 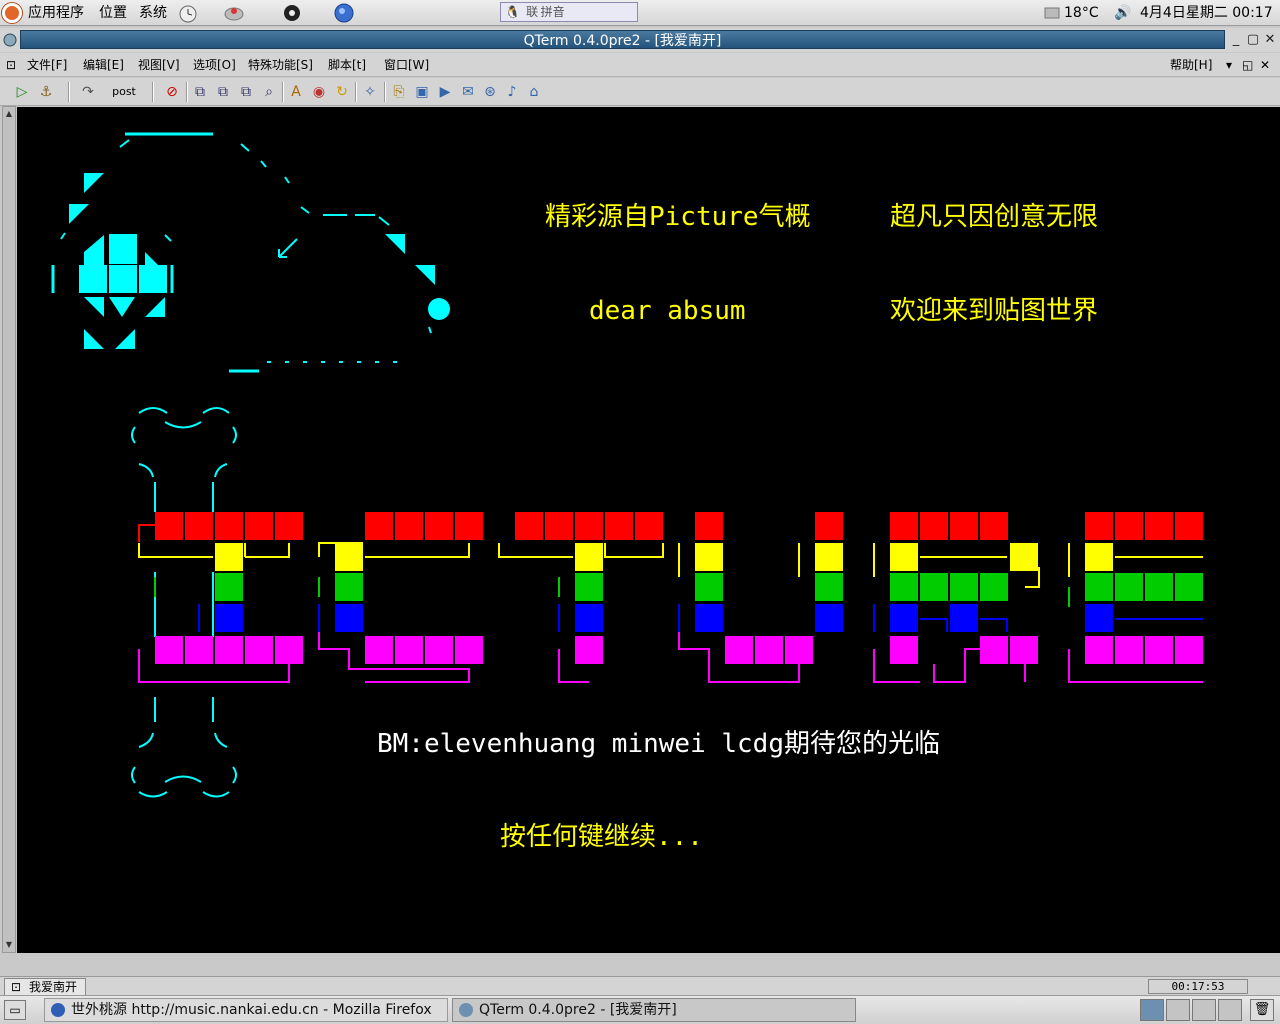 I want to click on menu-file: 文件[F], so click(x=47, y=65).